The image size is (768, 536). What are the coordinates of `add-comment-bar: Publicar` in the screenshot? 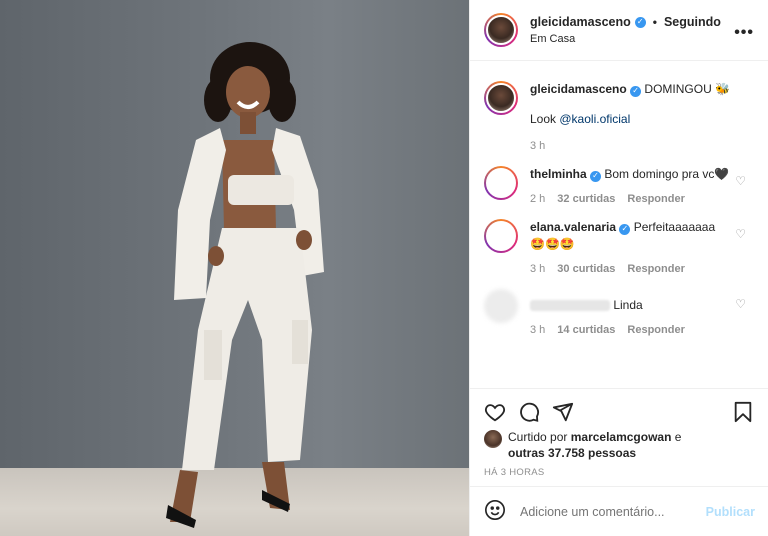 It's located at (619, 511).